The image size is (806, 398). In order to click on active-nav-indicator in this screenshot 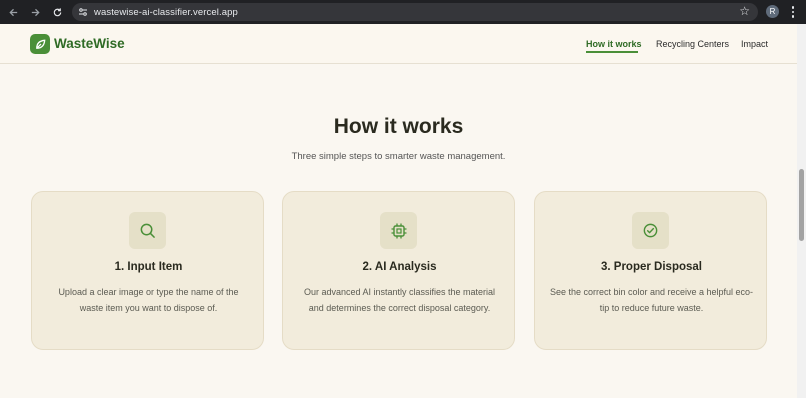, I will do `click(612, 52)`.